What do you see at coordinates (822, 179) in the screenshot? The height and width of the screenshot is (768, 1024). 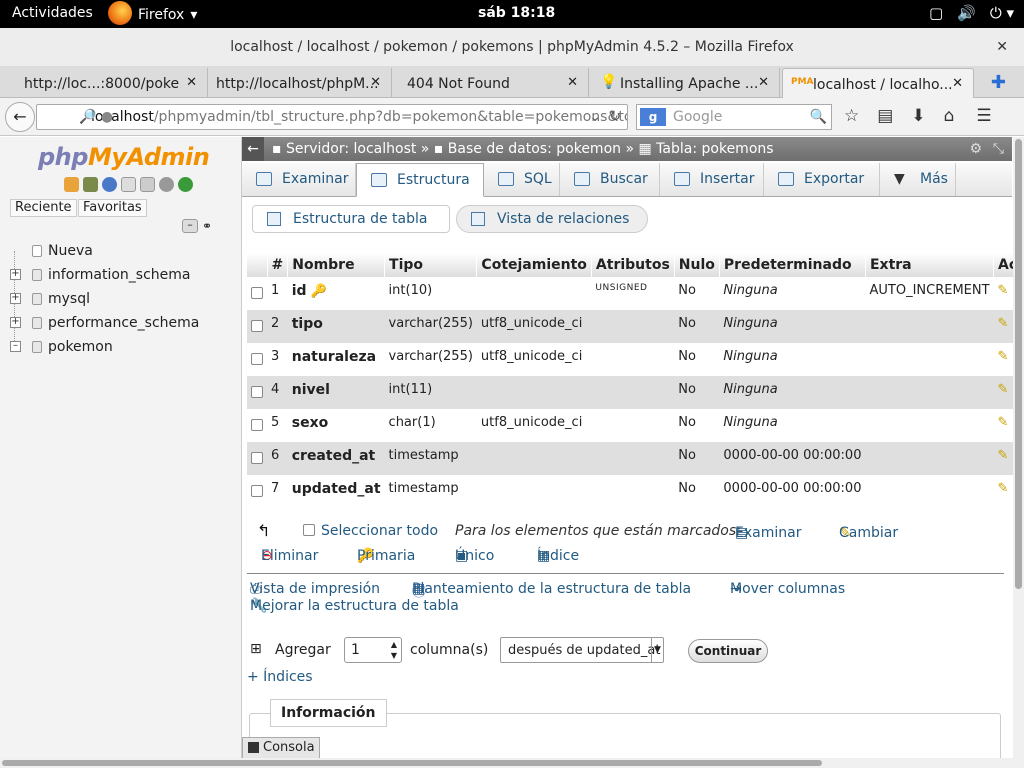 I see `tab-export: Exportar` at bounding box center [822, 179].